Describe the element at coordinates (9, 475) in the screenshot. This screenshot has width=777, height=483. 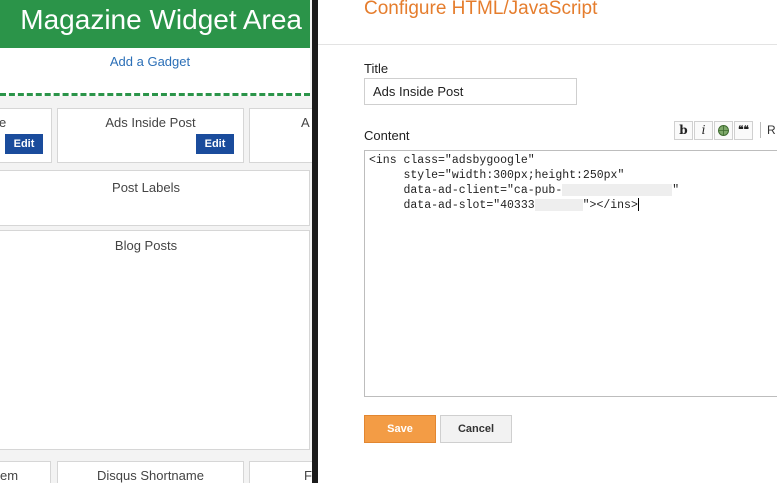
I see `gadget-label: em` at that location.